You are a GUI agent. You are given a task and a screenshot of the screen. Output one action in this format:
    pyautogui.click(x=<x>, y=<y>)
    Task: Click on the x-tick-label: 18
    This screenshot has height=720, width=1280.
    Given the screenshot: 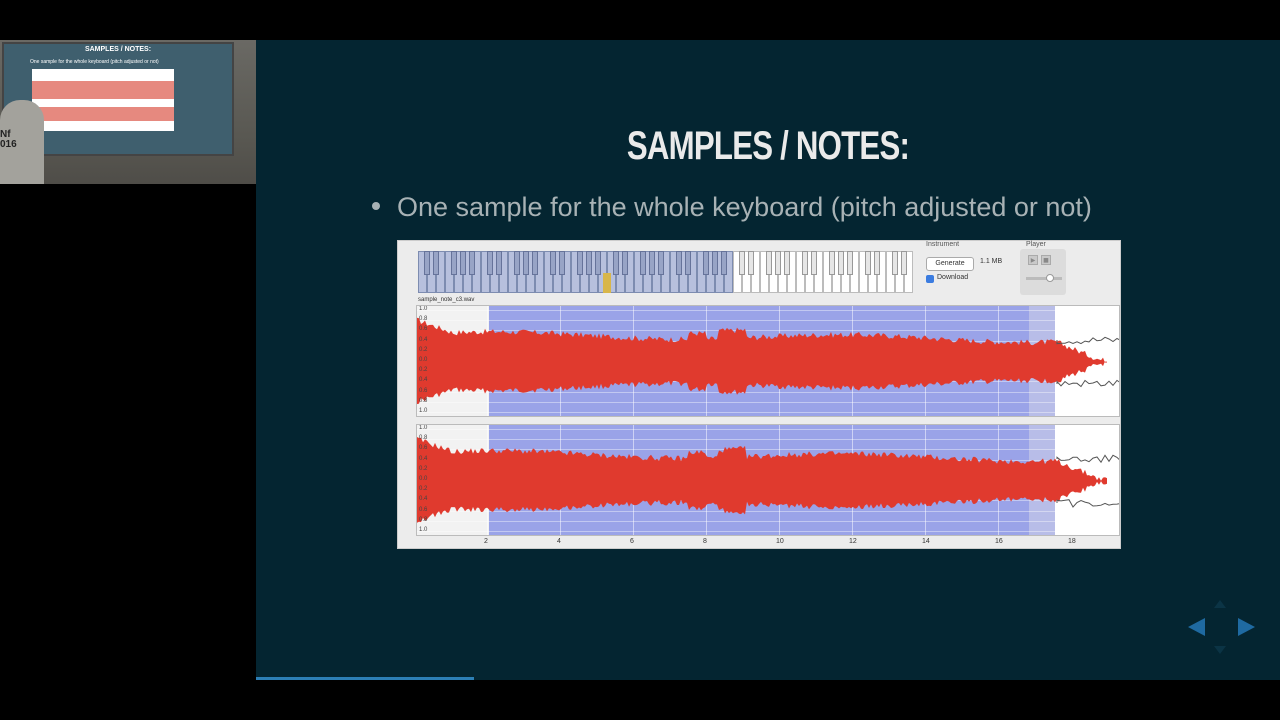 What is the action you would take?
    pyautogui.click(x=1072, y=541)
    